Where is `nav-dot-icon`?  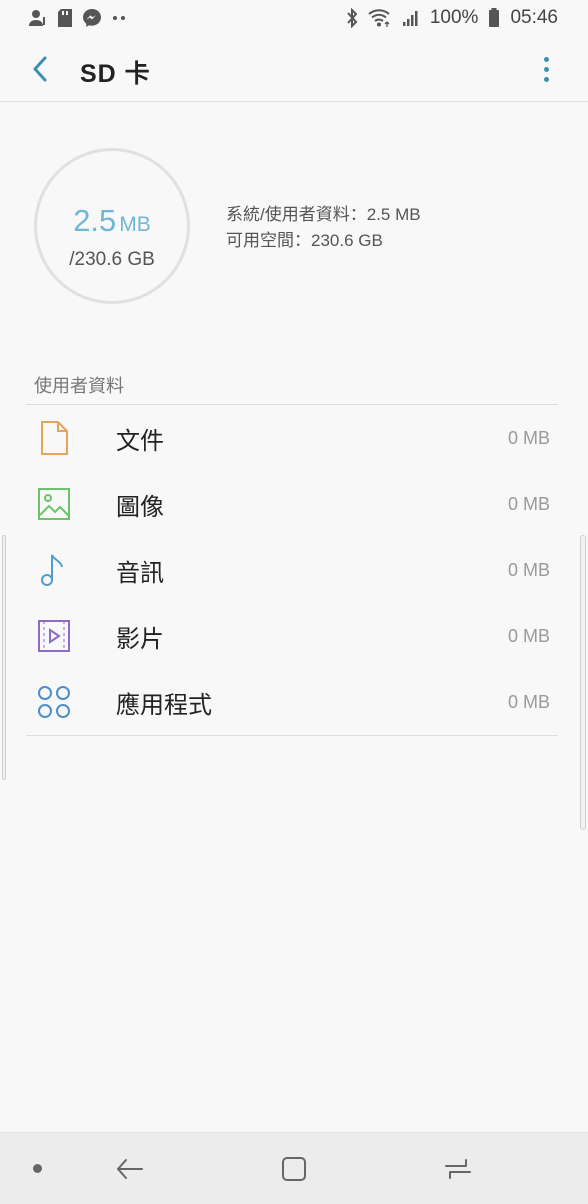
nav-dot-icon is located at coordinates (37, 1168).